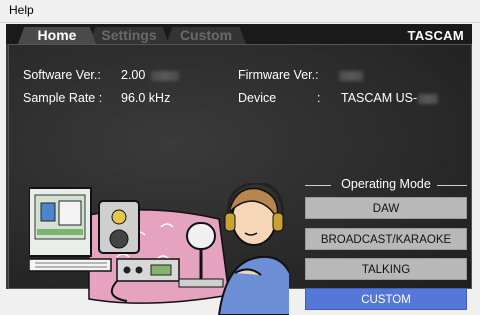  I want to click on mode-talking-button: TALKING, so click(386, 269).